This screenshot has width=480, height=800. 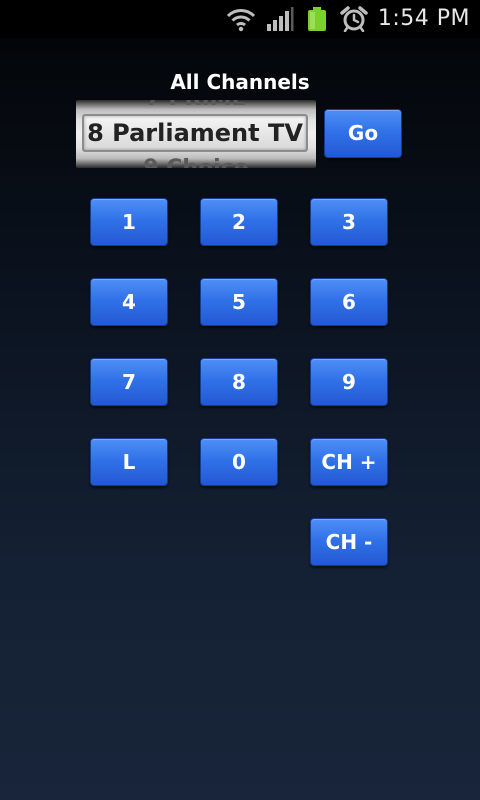 I want to click on status-bar: 1:54 PM, so click(x=240, y=19).